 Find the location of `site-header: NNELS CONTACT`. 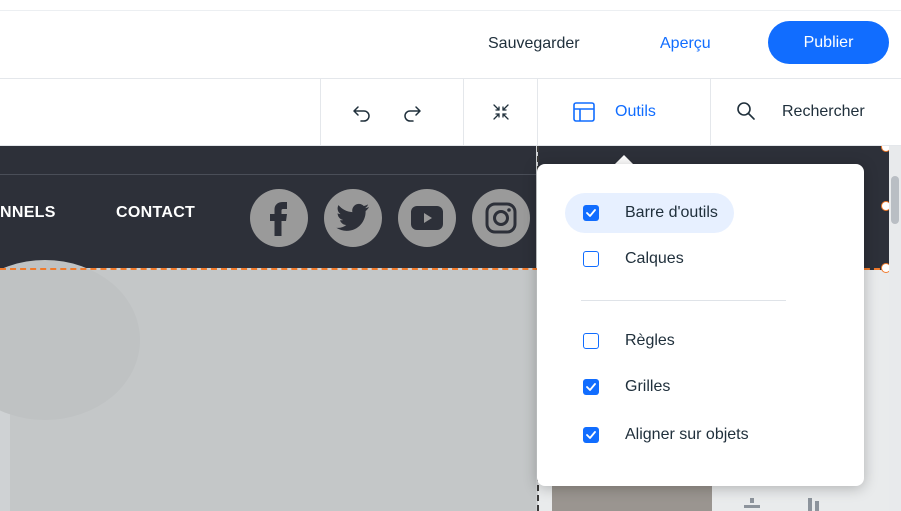

site-header: NNELS CONTACT is located at coordinates (268, 207).